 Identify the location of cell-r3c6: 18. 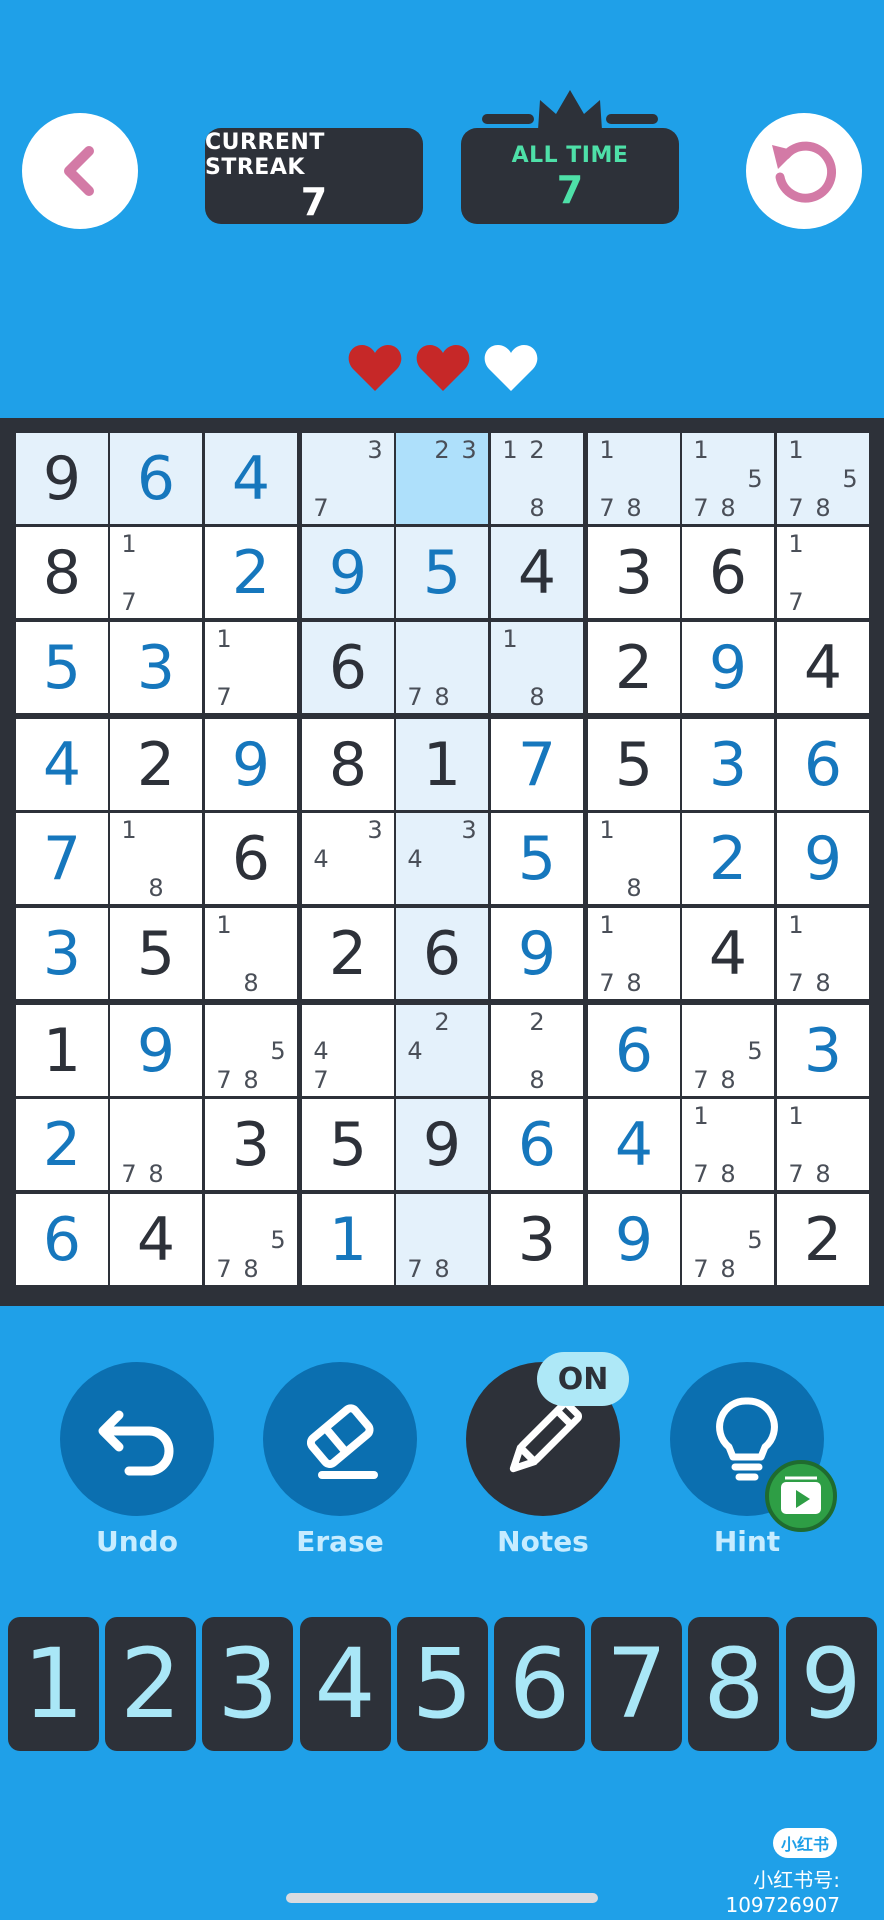
(537, 667).